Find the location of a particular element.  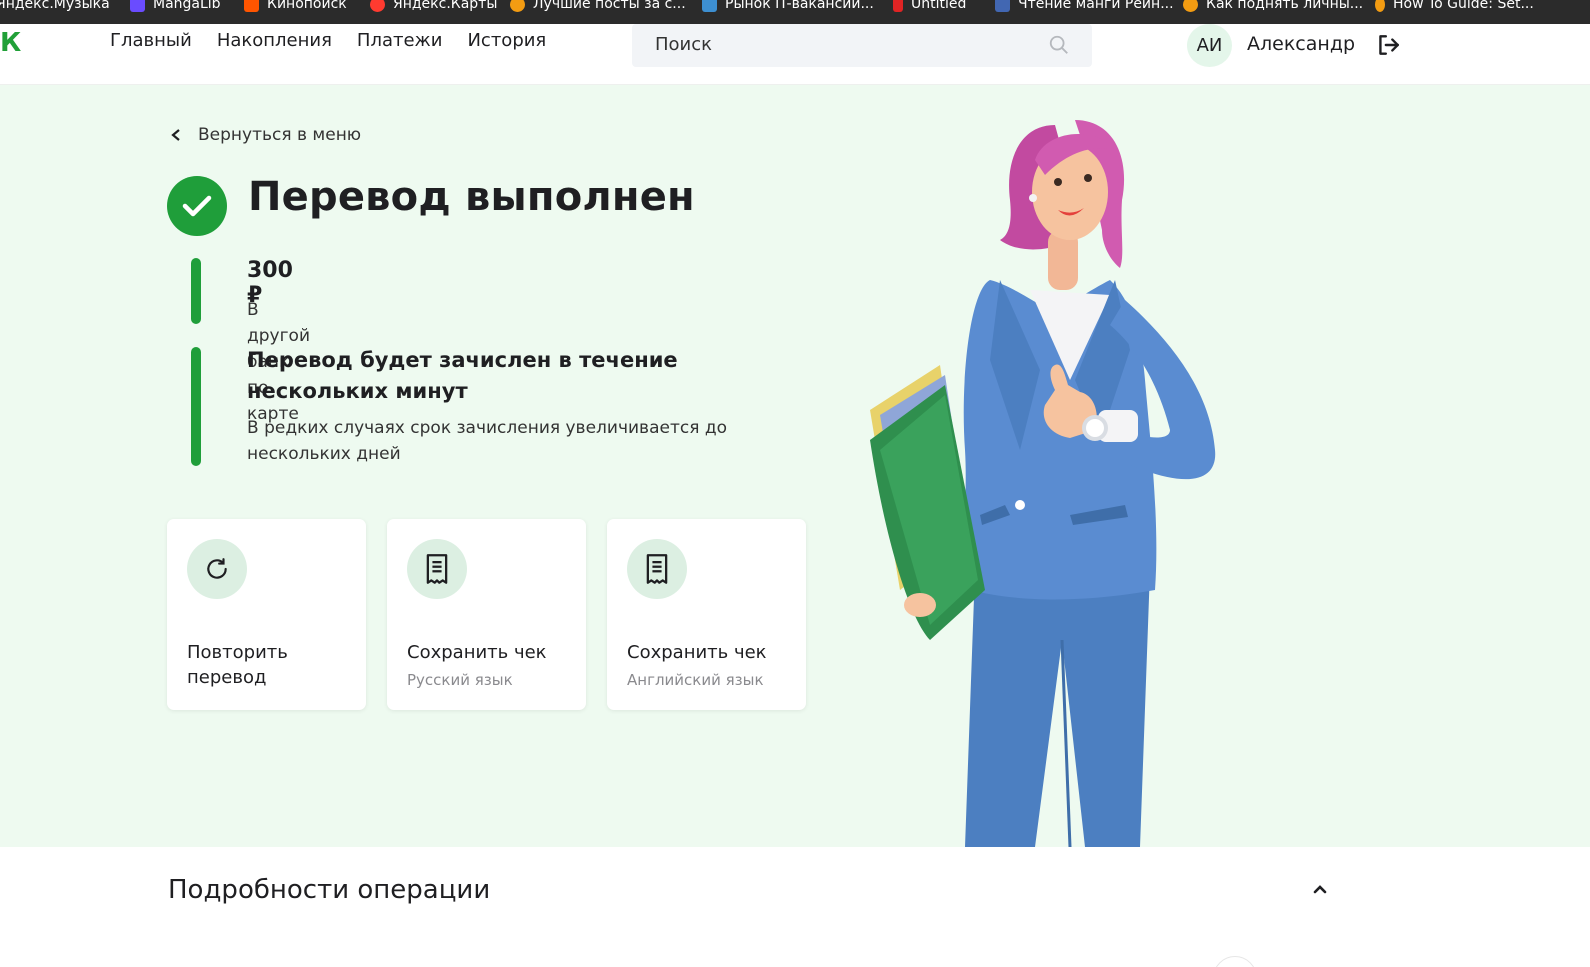

jobs-icon is located at coordinates (709, 6).